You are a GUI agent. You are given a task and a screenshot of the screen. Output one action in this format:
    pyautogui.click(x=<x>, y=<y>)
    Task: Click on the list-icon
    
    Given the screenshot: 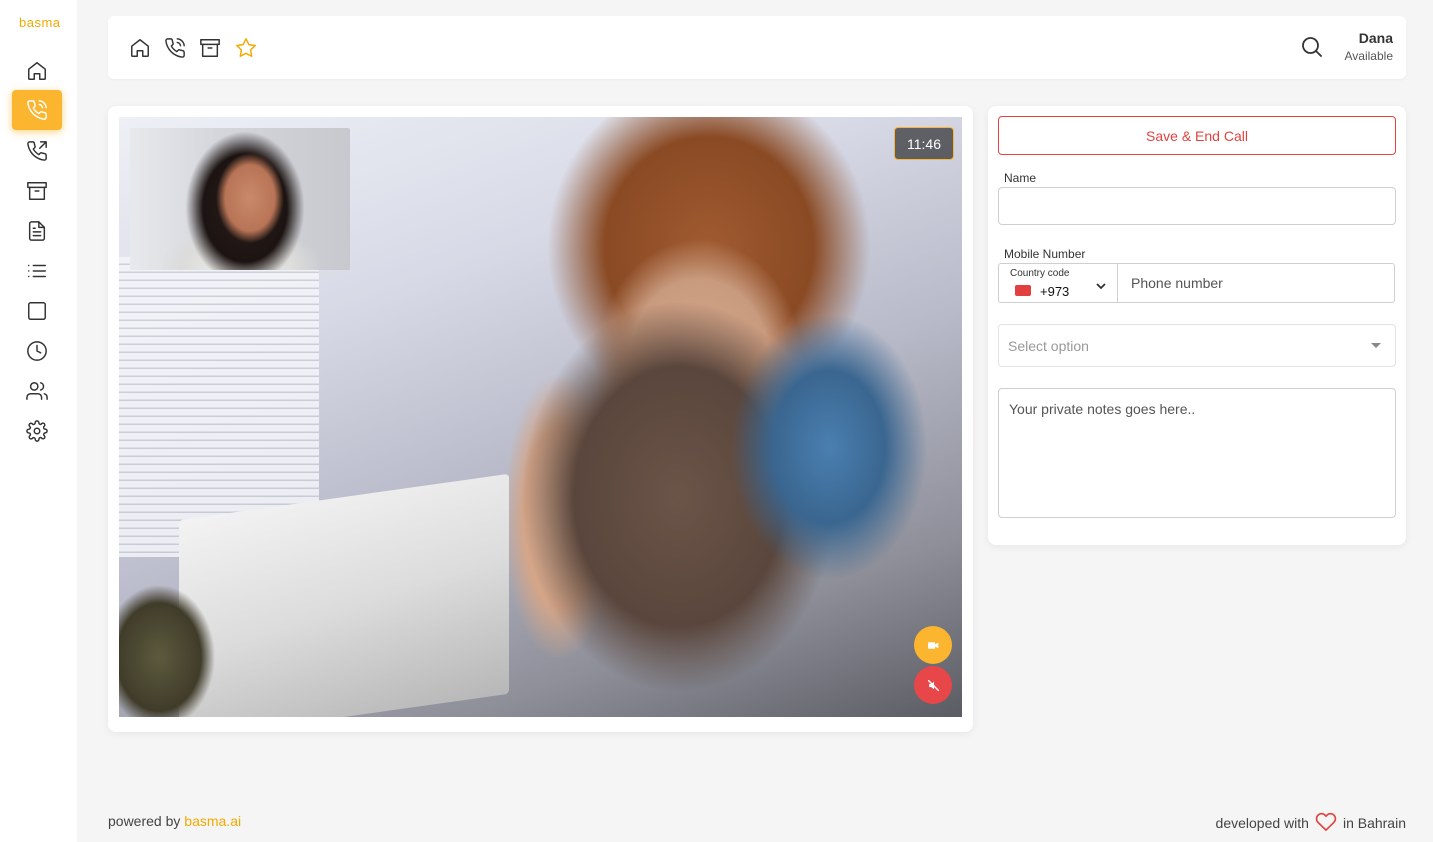 What is the action you would take?
    pyautogui.click(x=37, y=271)
    